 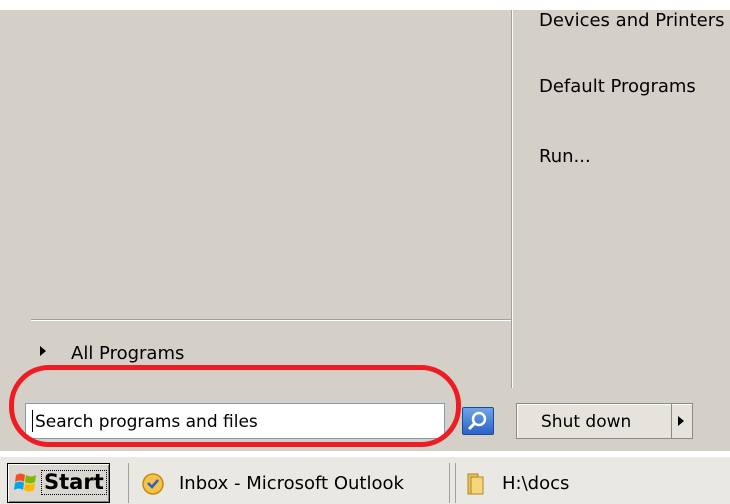 What do you see at coordinates (153, 484) in the screenshot?
I see `outlook-icon` at bounding box center [153, 484].